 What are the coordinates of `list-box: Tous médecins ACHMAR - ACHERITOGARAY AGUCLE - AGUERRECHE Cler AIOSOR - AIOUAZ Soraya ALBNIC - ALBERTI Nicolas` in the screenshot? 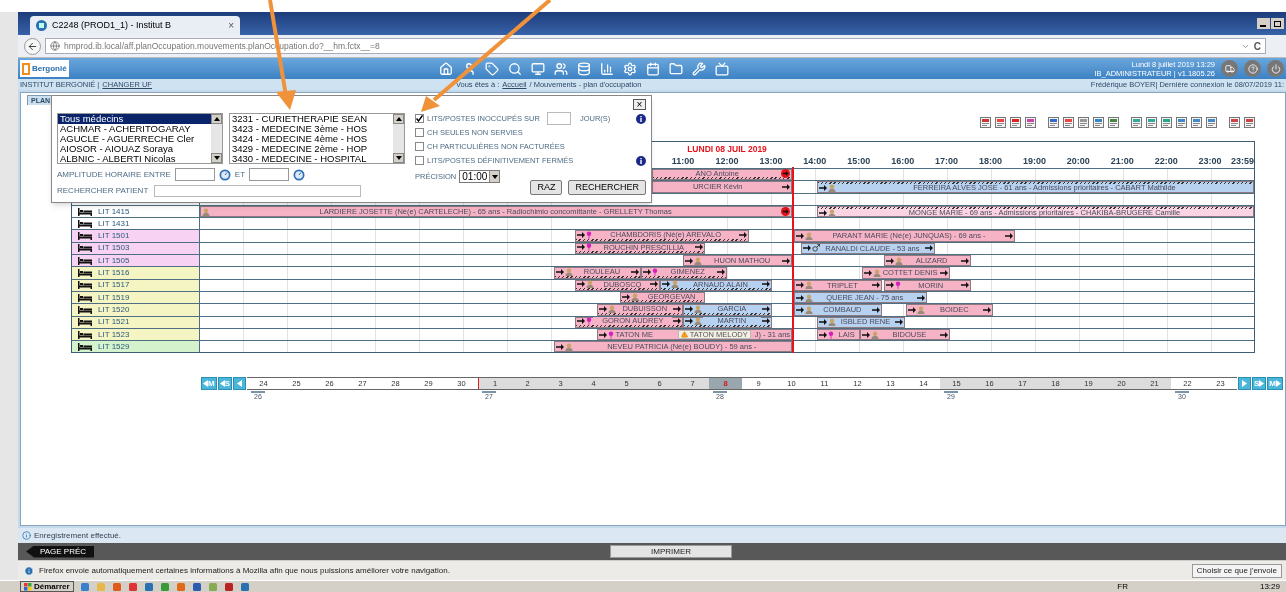 It's located at (140, 138).